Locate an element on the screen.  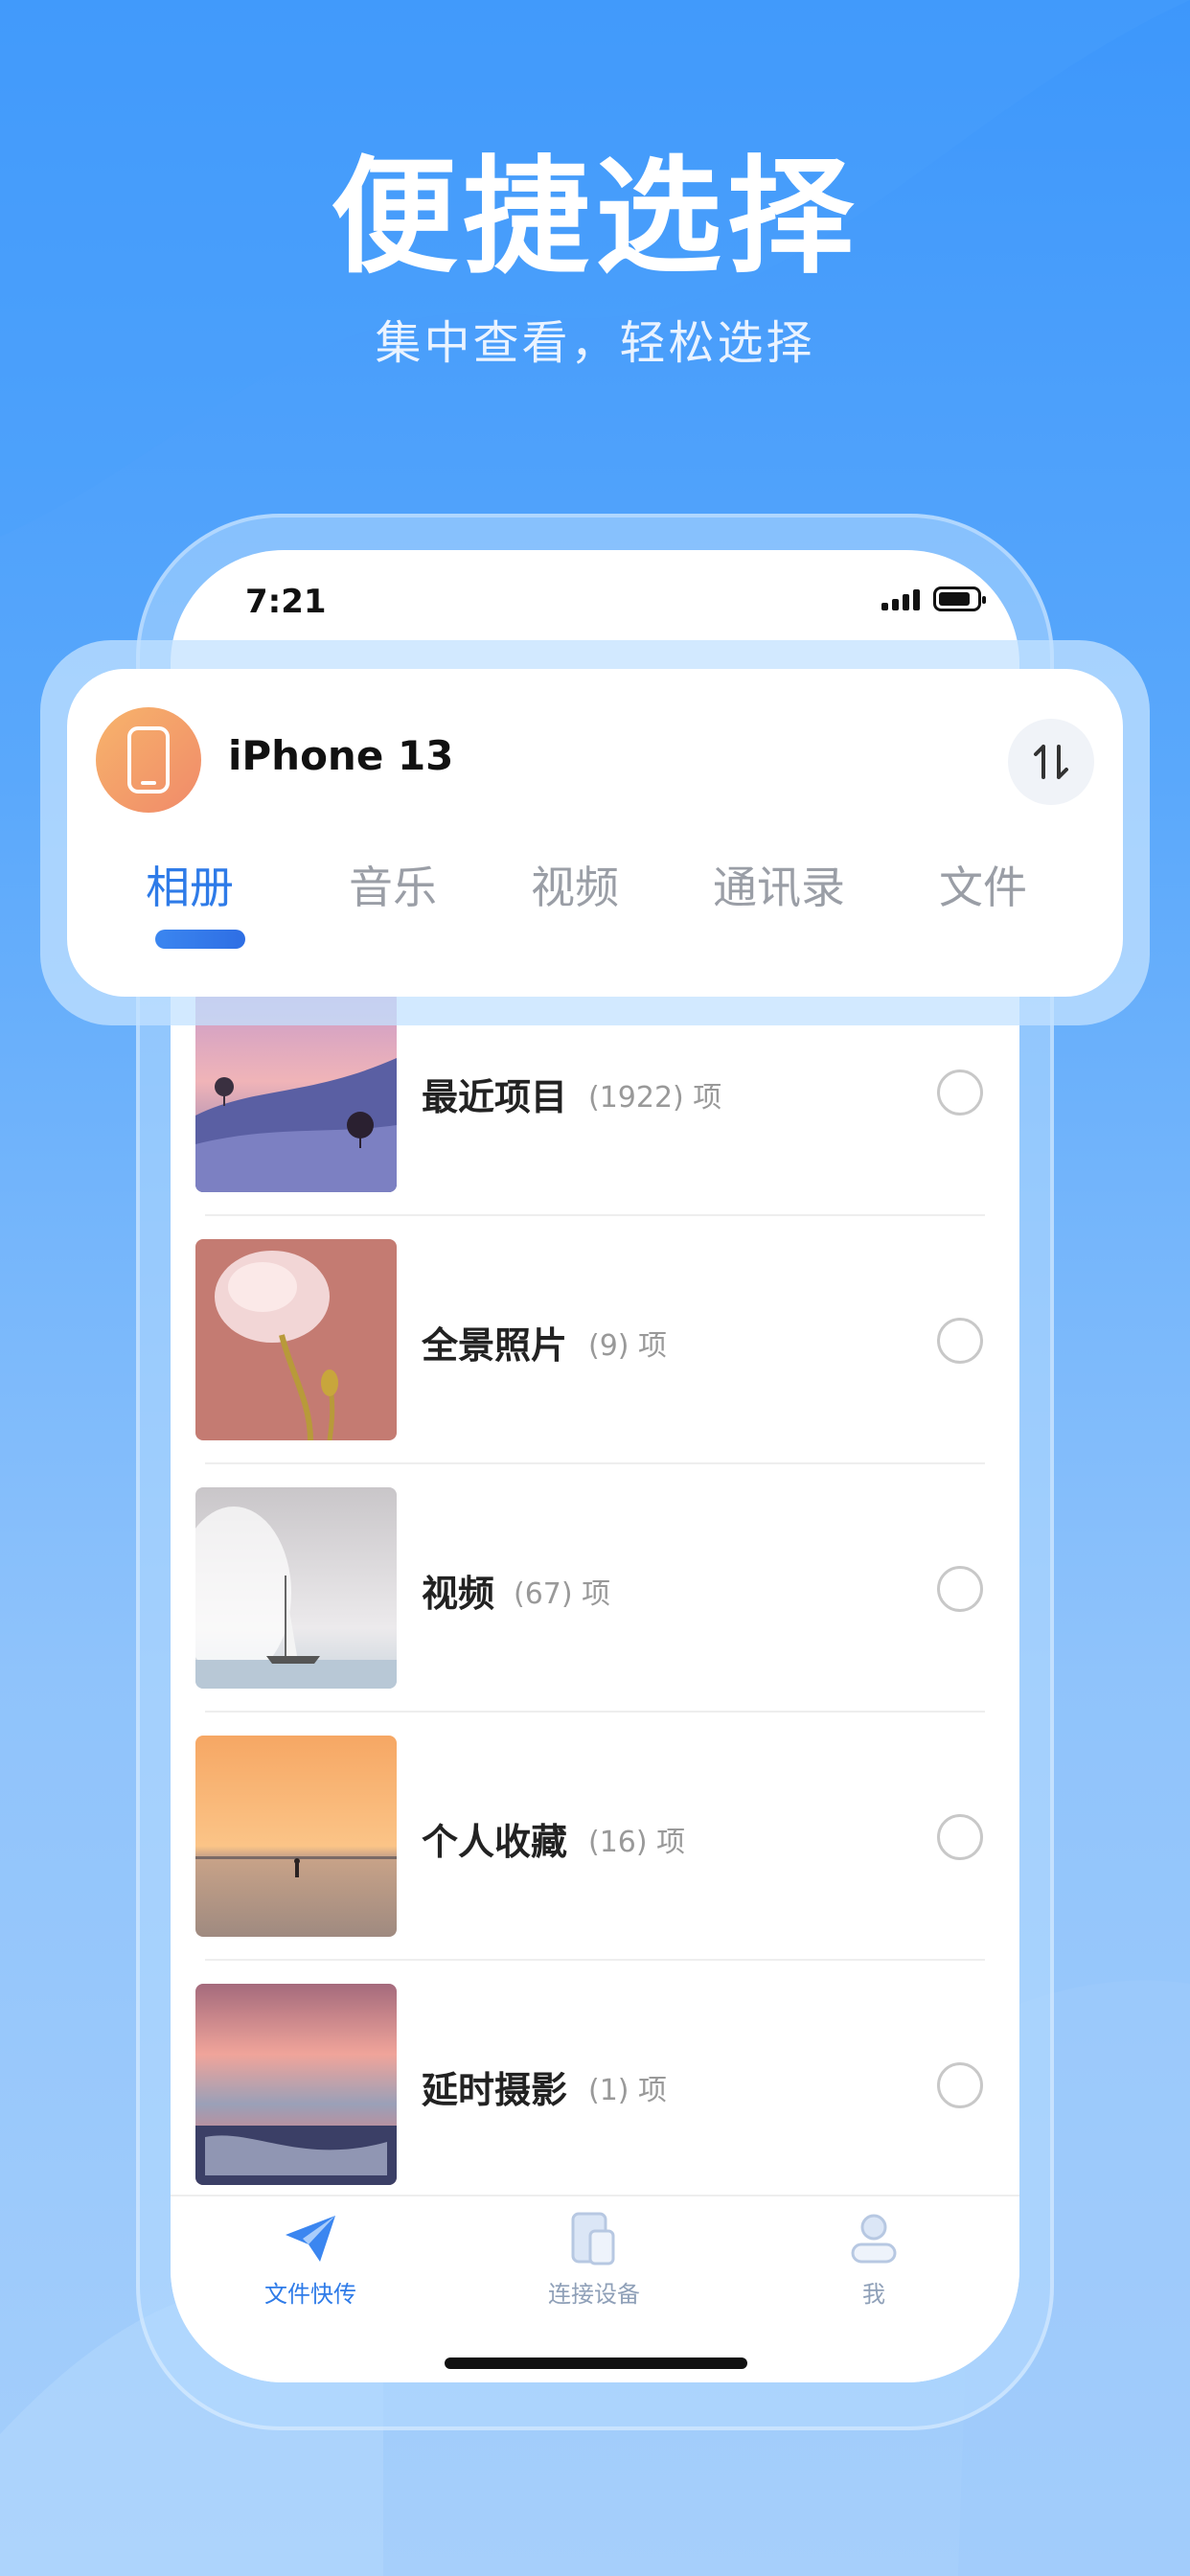
nav-item-me: 我 is located at coordinates (874, 2260).